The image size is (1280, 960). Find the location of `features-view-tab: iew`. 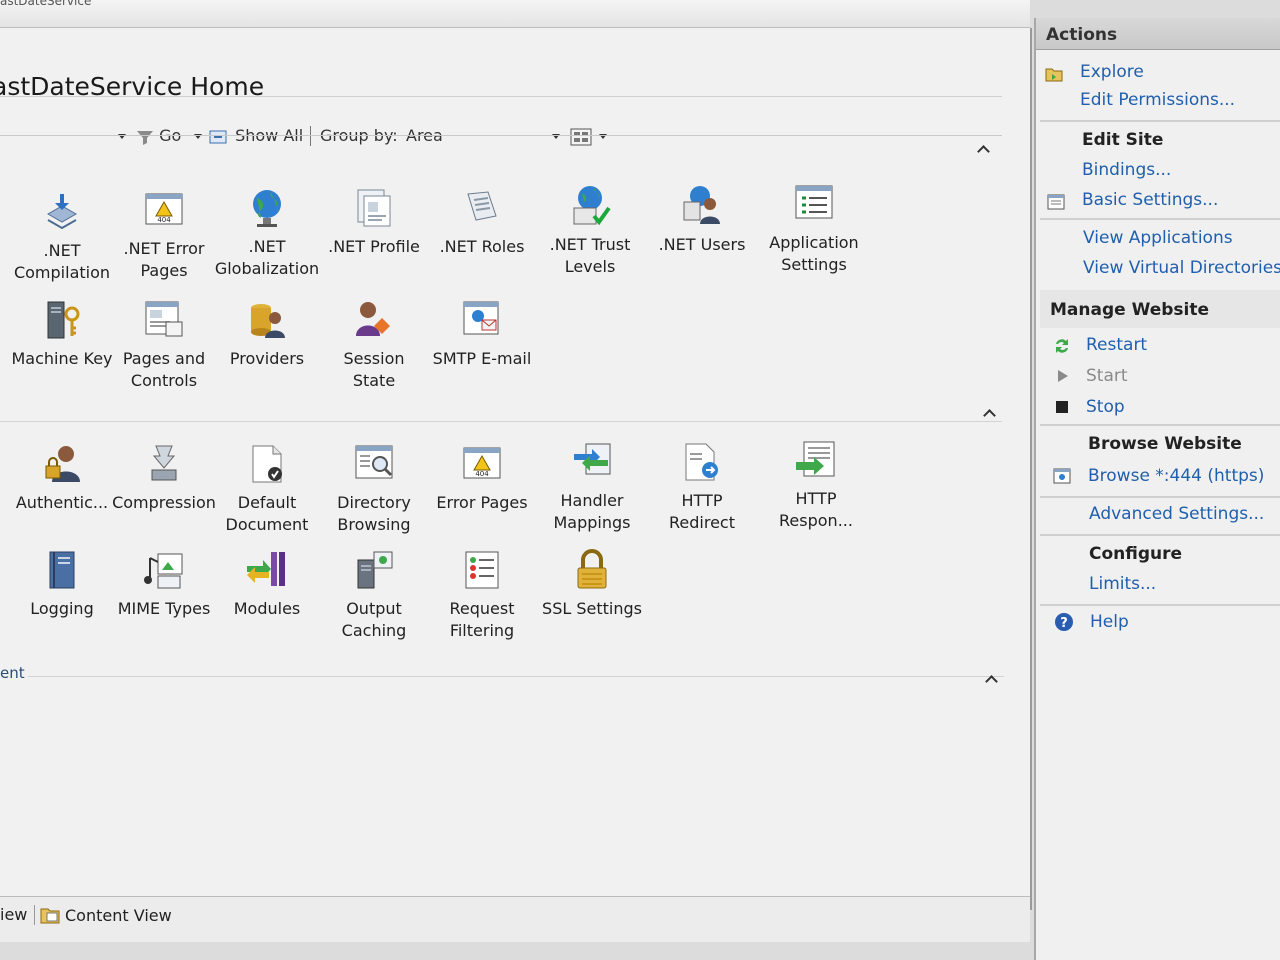

features-view-tab: iew is located at coordinates (13, 914).